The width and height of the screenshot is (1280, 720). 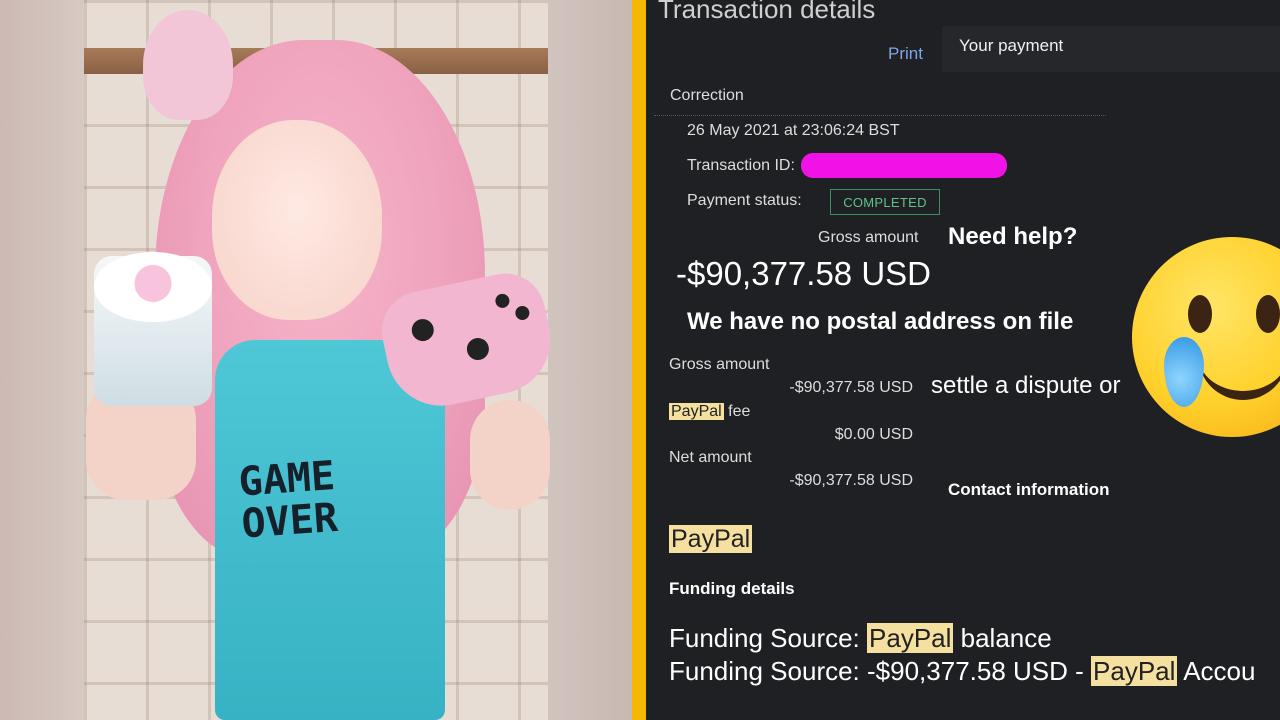 What do you see at coordinates (905, 54) in the screenshot?
I see `print-link: Print` at bounding box center [905, 54].